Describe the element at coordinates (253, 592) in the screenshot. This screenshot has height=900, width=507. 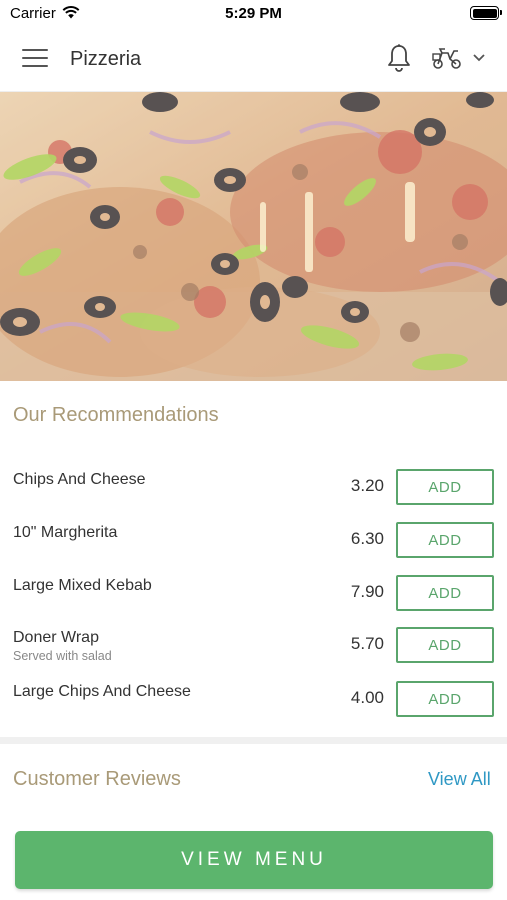
I see `list-item: Large Mixed Kebab 7.90 ADD` at that location.